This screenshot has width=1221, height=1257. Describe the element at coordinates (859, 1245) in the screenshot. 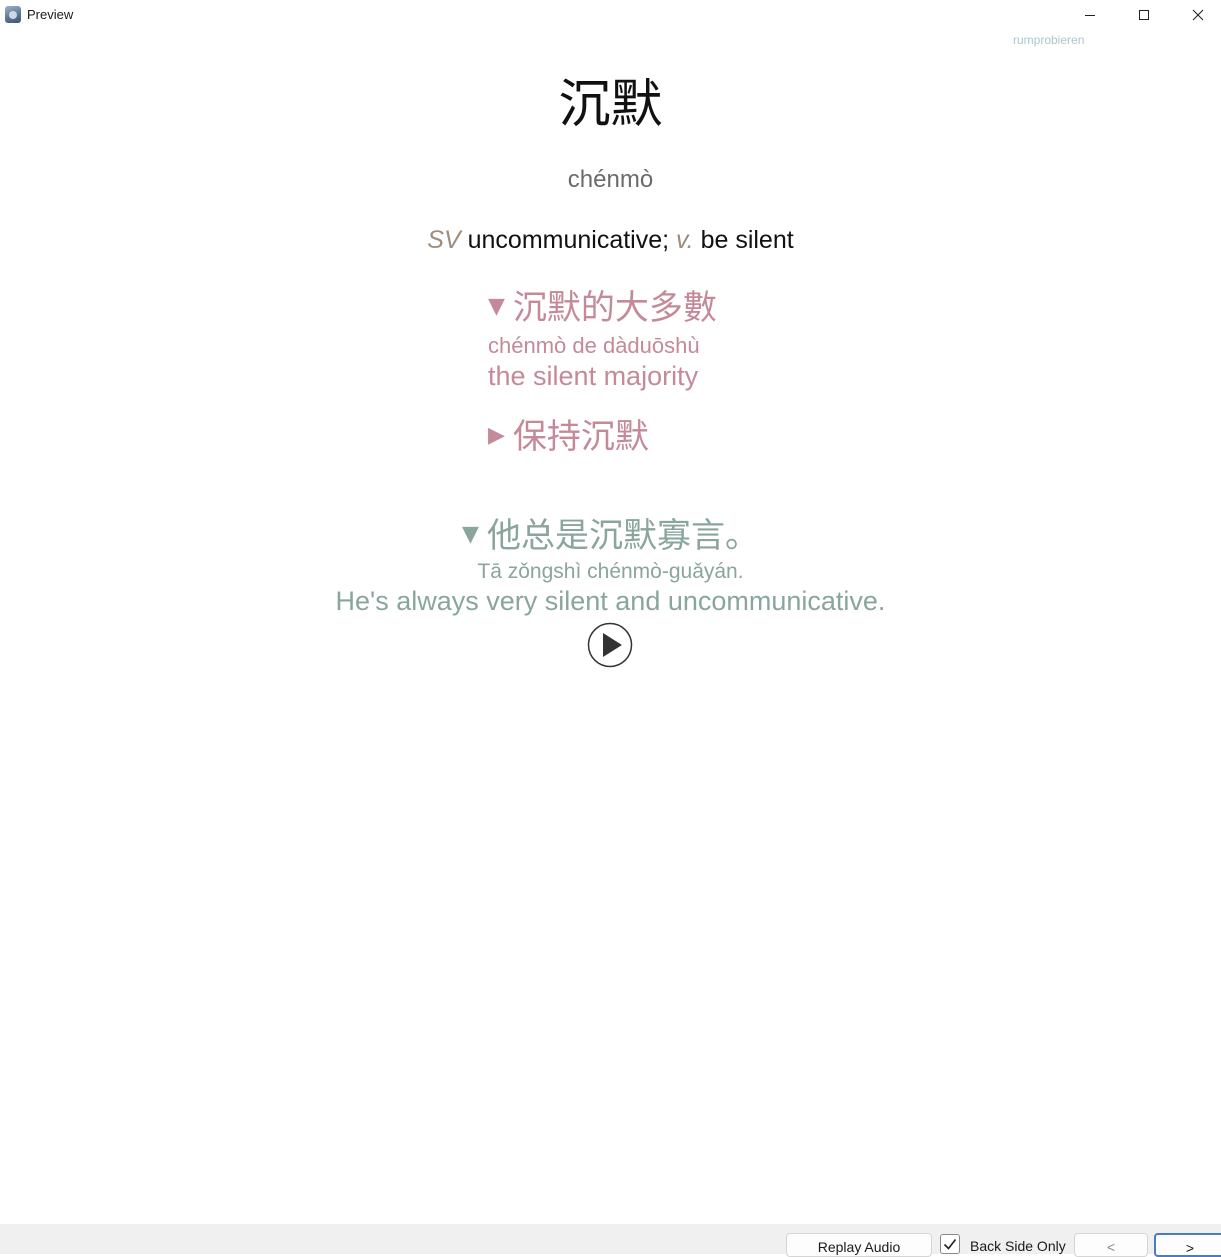

I see `replay-audio-button: Replay Audio` at that location.